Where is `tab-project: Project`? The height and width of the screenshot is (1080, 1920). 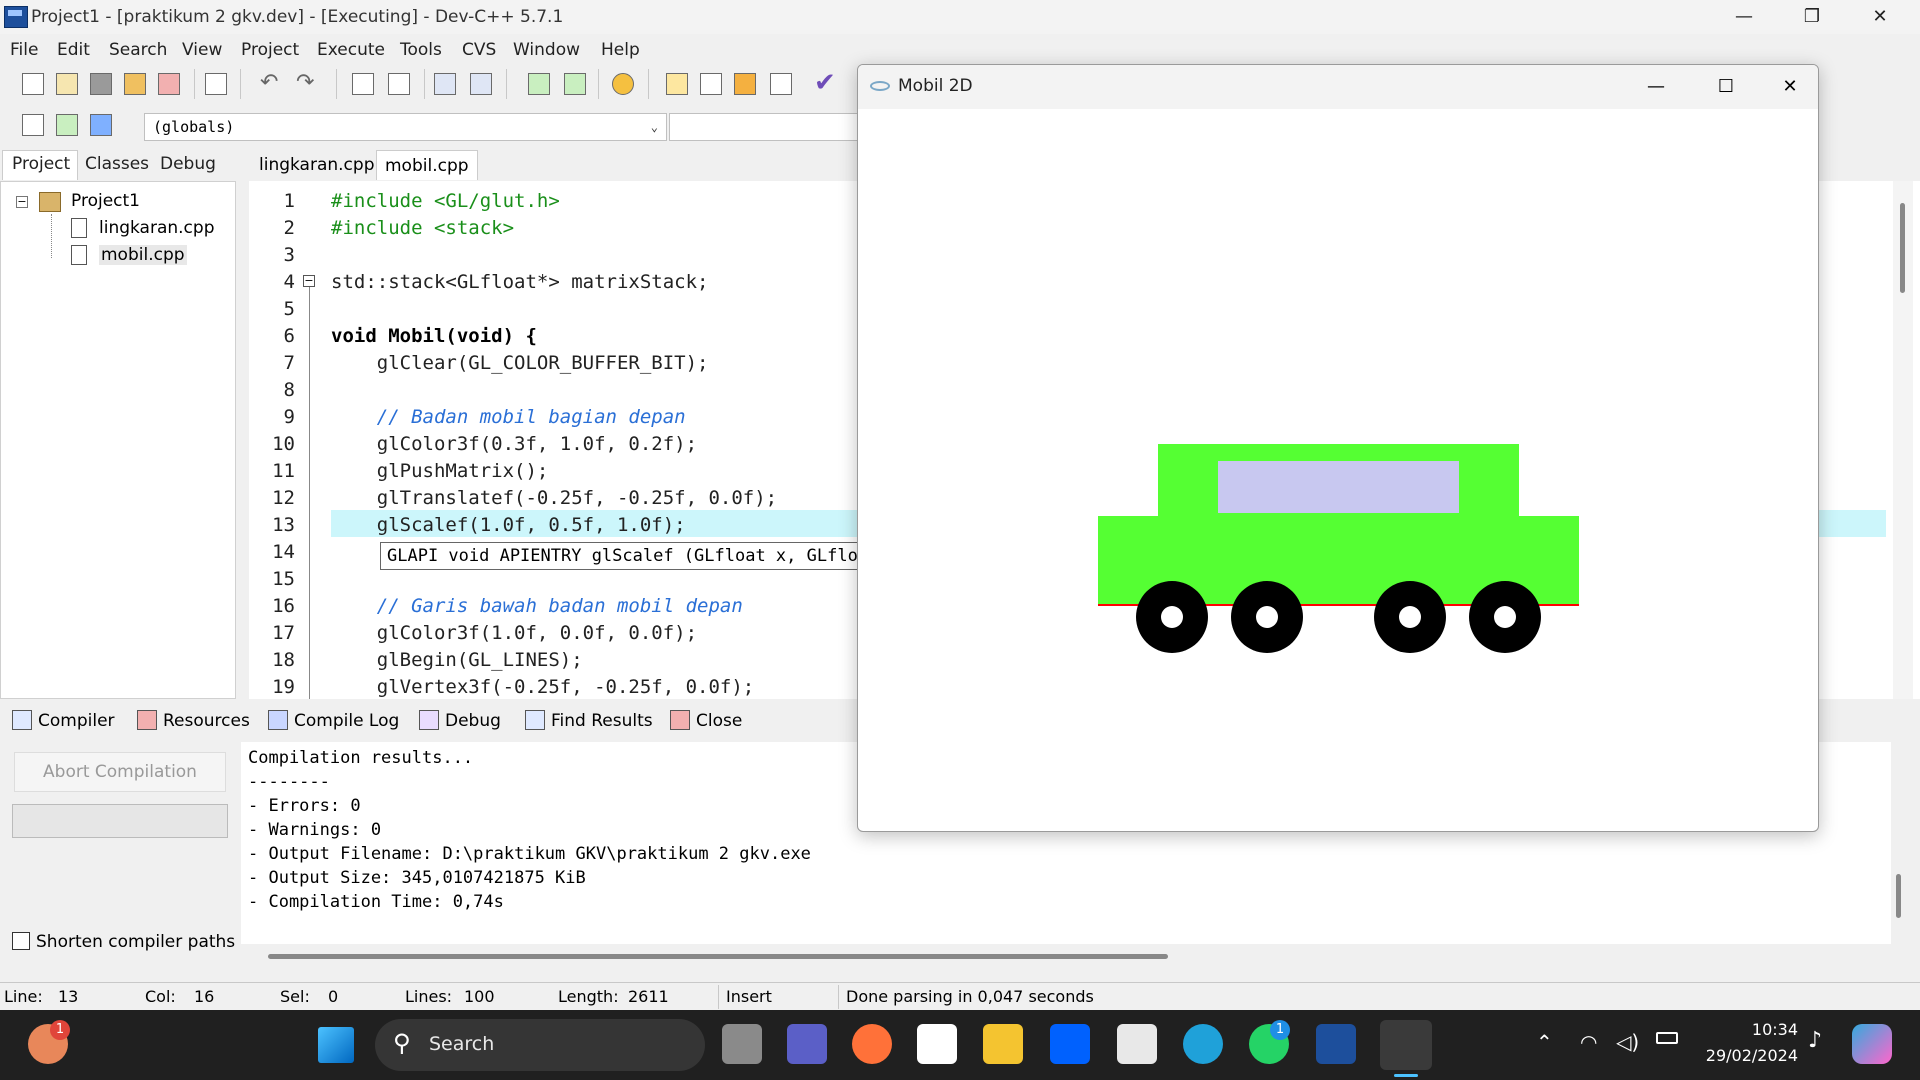 tab-project: Project is located at coordinates (41, 164).